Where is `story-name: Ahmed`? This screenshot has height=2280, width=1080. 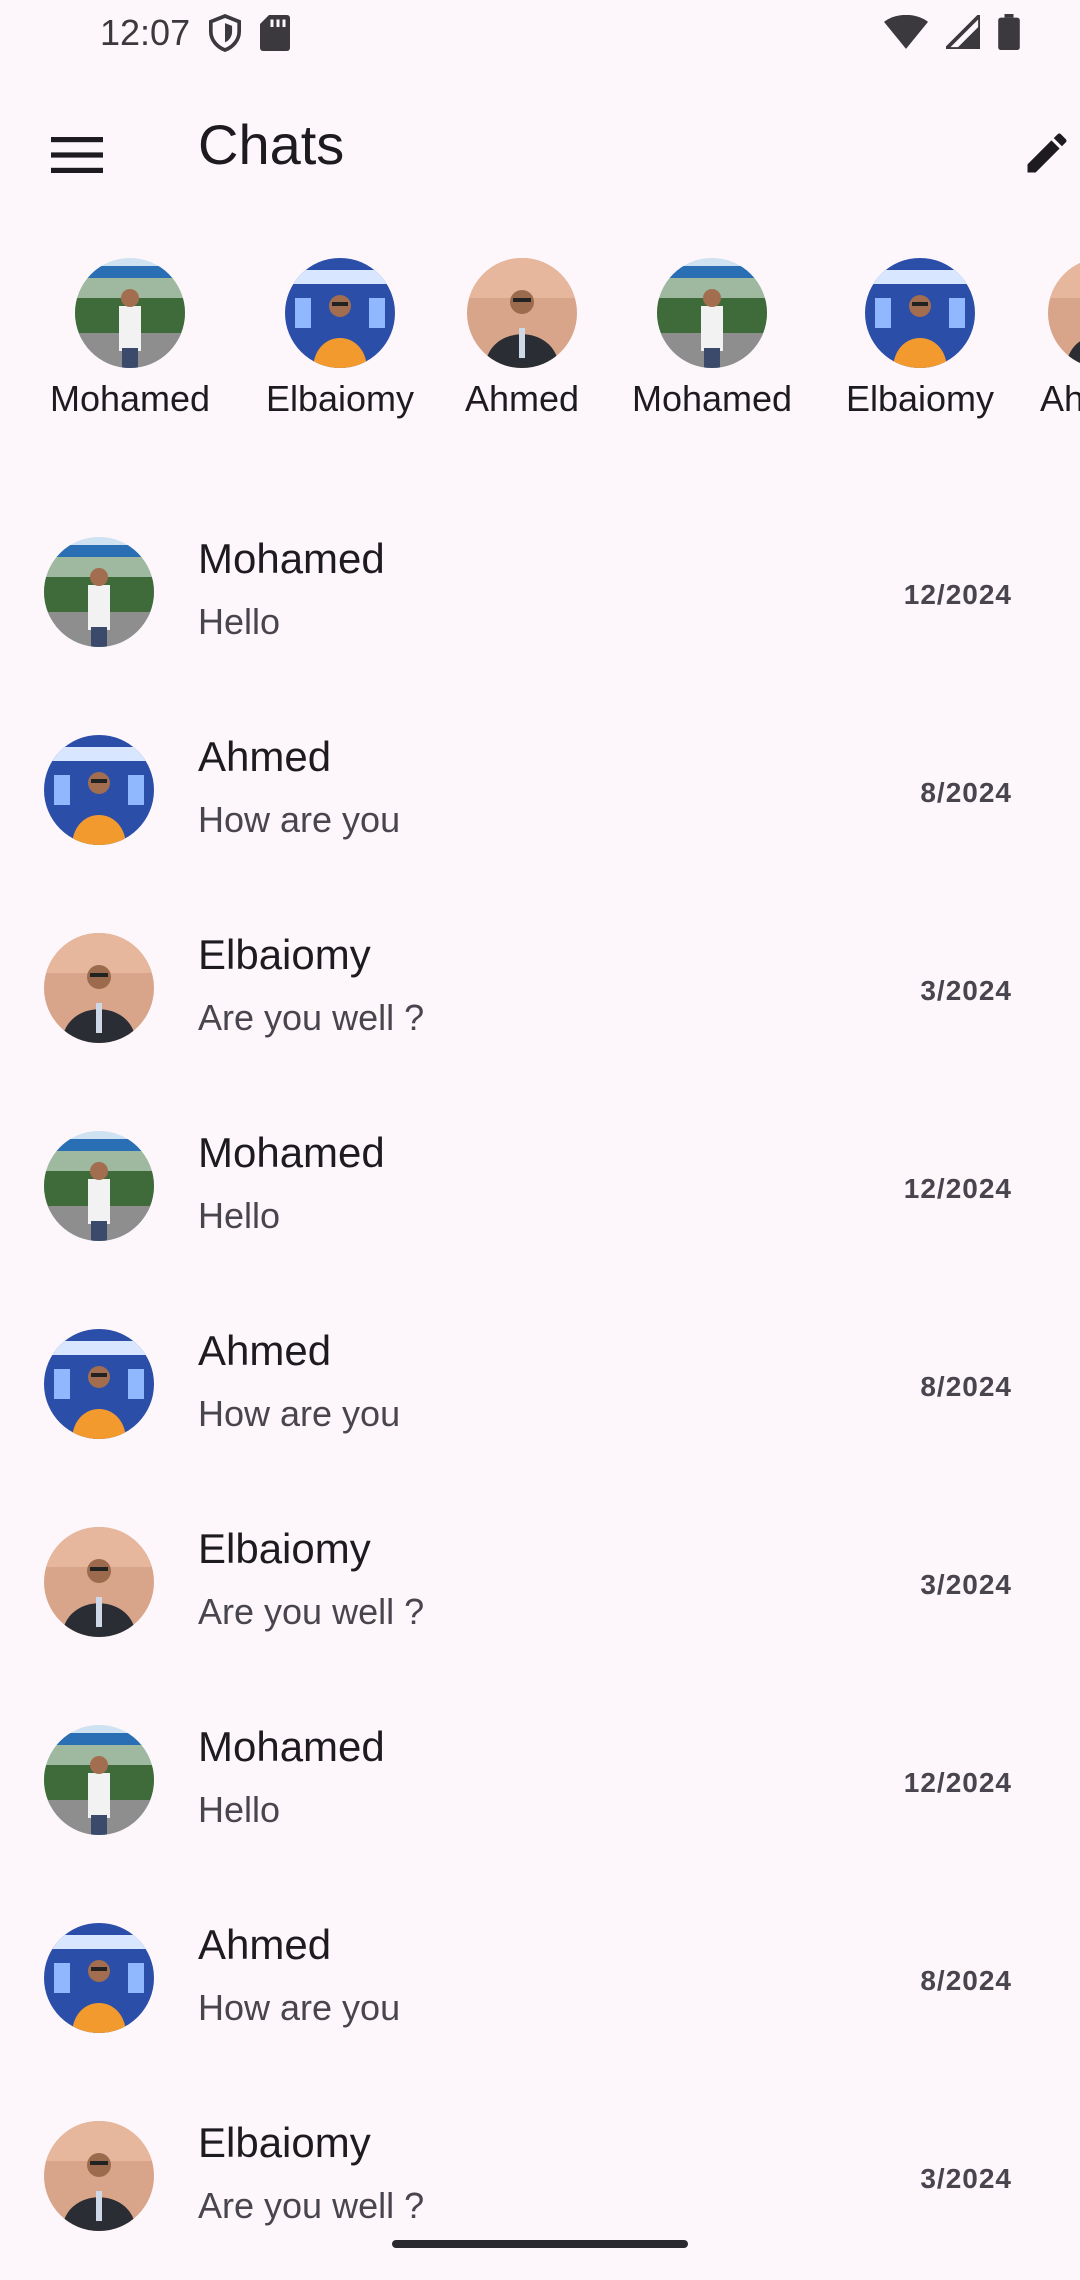
story-name: Ahmed is located at coordinates (522, 398).